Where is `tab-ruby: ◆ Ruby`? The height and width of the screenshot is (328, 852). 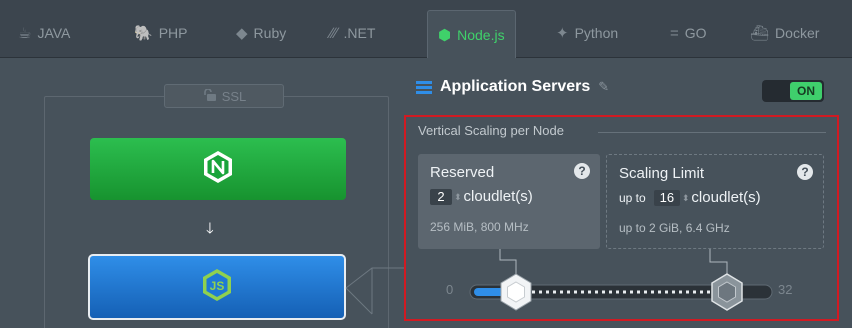 tab-ruby: ◆ Ruby is located at coordinates (261, 33).